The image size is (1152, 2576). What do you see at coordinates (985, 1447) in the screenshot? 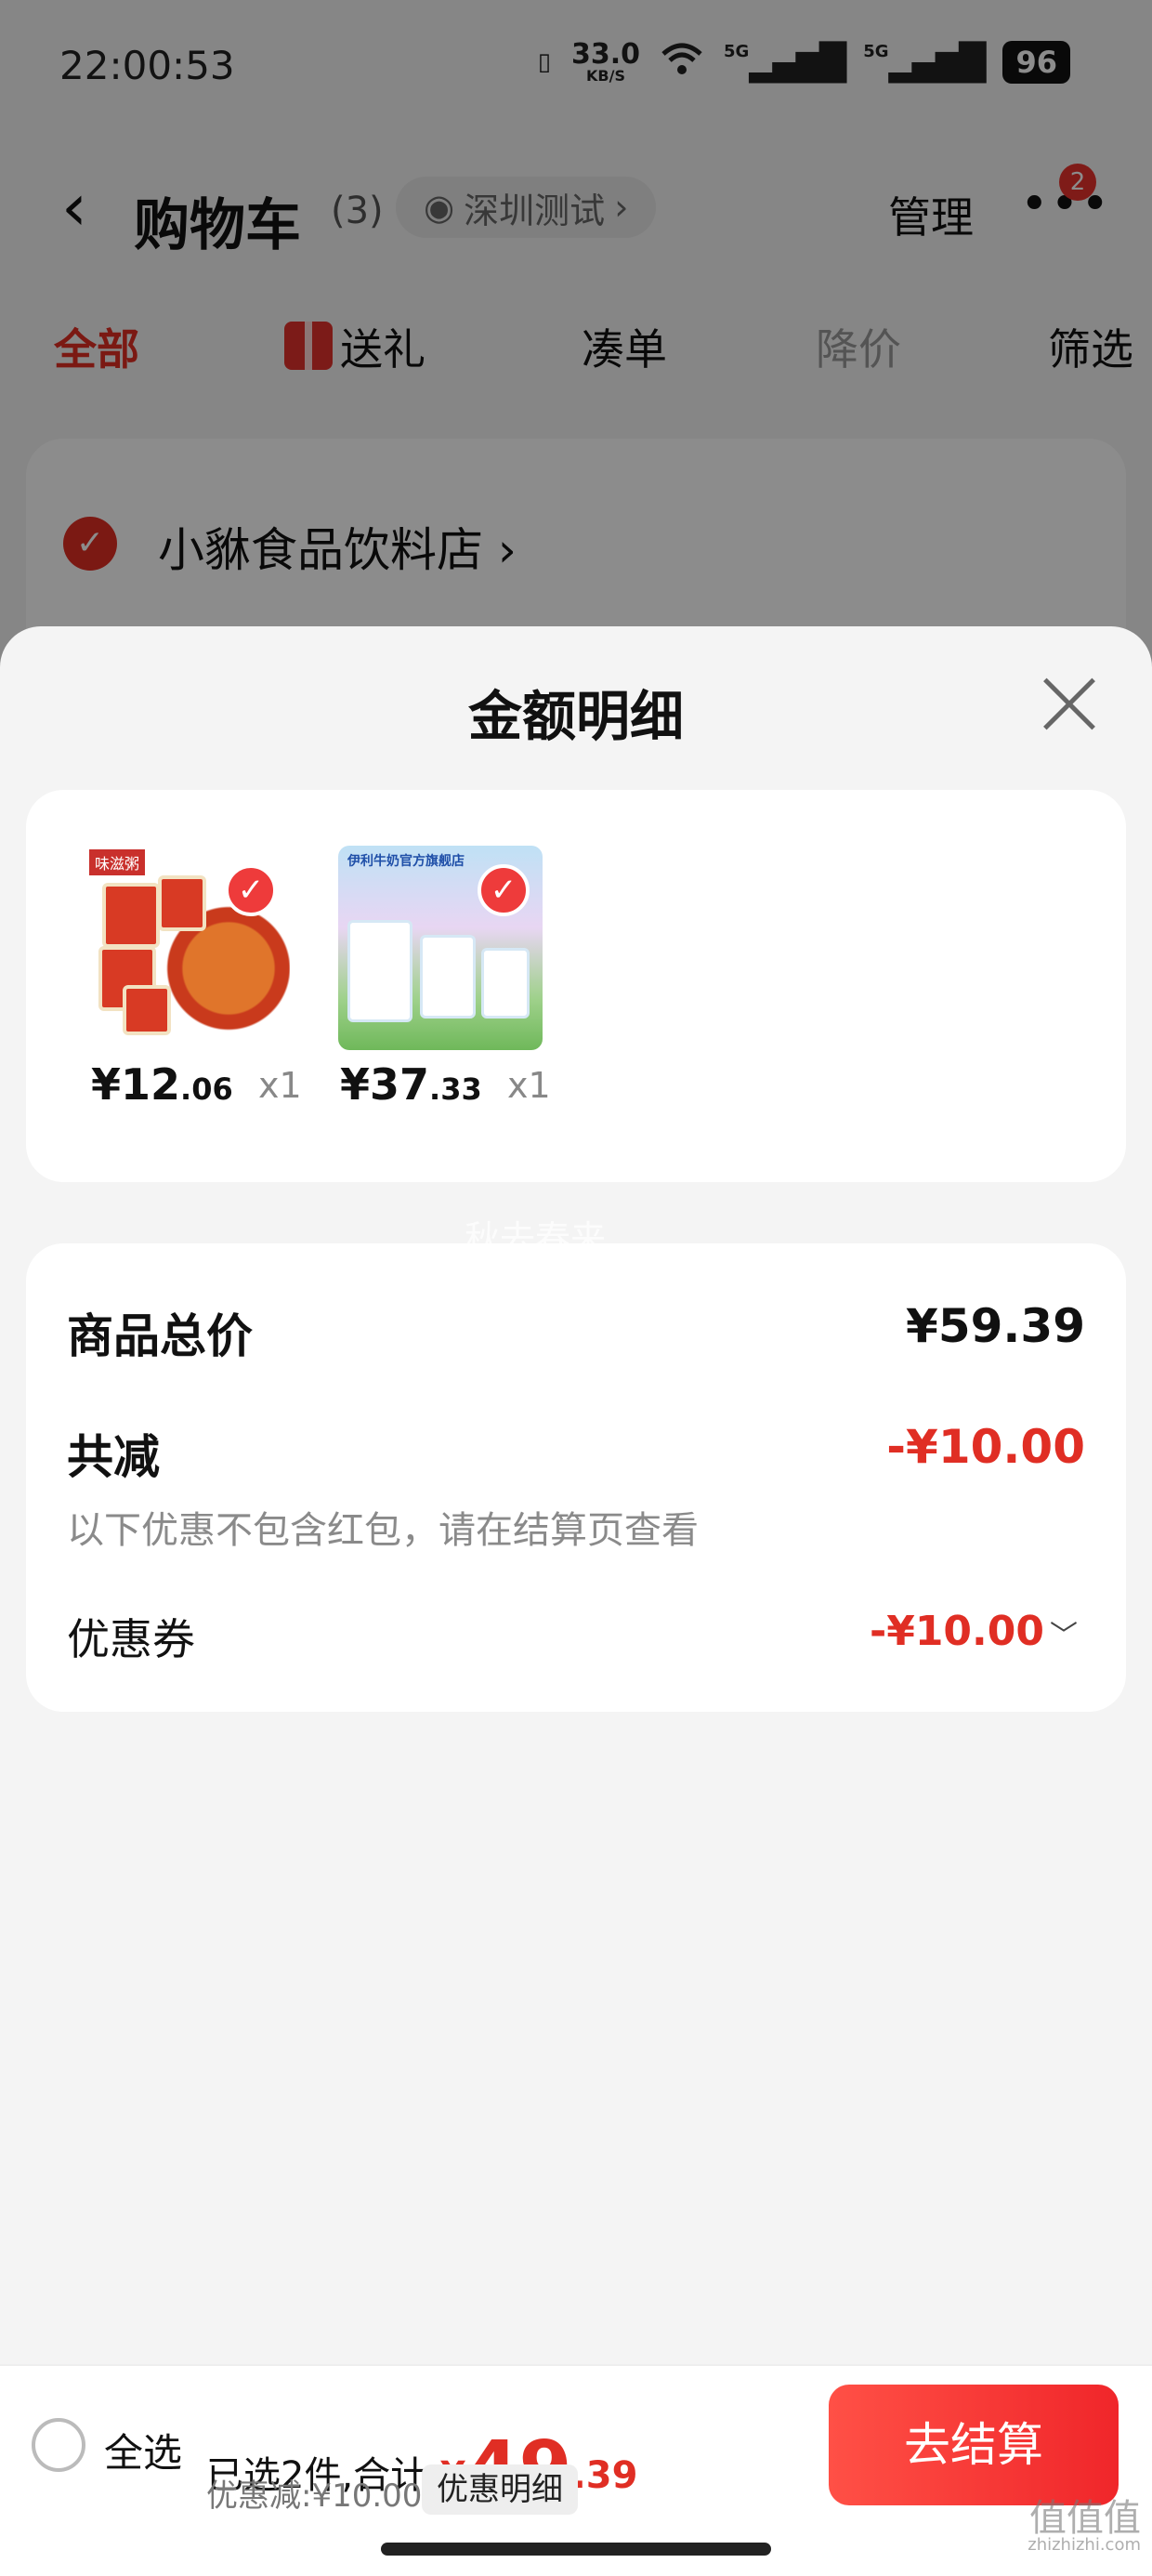
I see `total-reduction-value: -¥10.00` at bounding box center [985, 1447].